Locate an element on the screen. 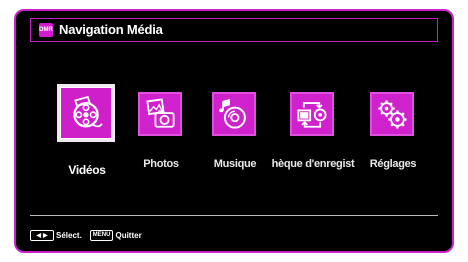 Image resolution: width=468 pixels, height=262 pixels. menu-item-settings: Réglages is located at coordinates (393, 137).